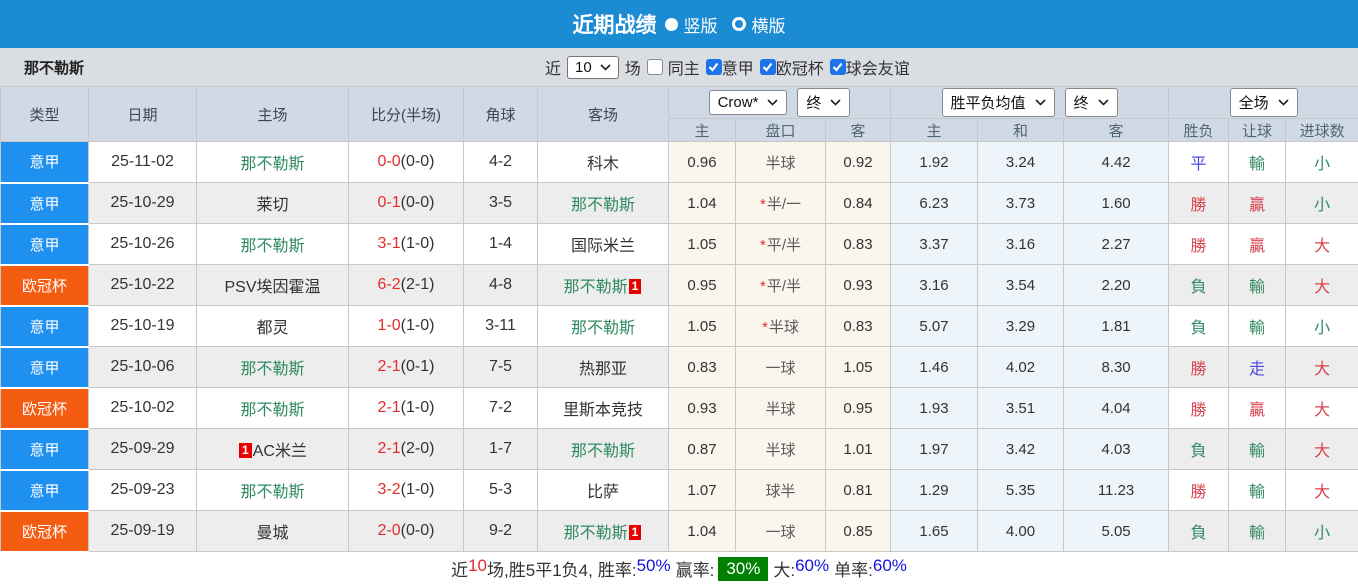 This screenshot has width=1358, height=585. I want to click on odds-time-select: 终, so click(824, 102).